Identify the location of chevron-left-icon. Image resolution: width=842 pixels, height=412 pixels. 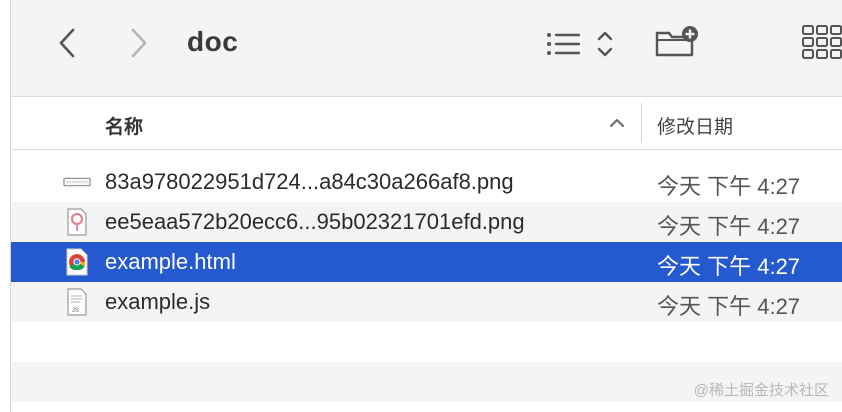
(67, 43).